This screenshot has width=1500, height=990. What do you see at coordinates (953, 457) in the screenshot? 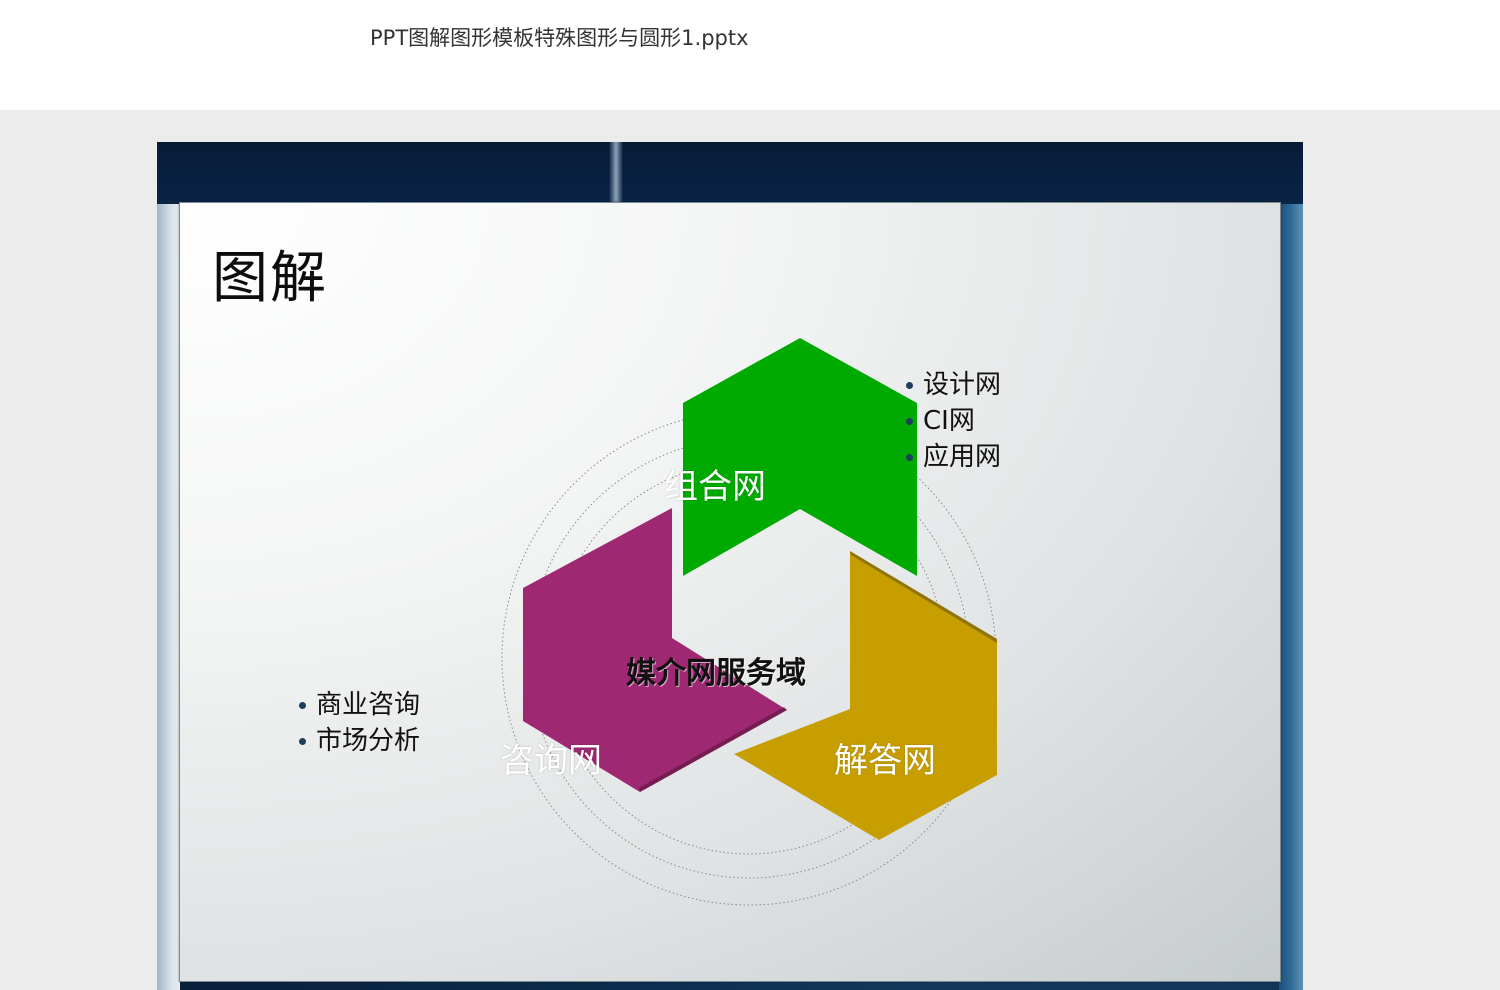
I see `bullet-item: 应用网` at bounding box center [953, 457].